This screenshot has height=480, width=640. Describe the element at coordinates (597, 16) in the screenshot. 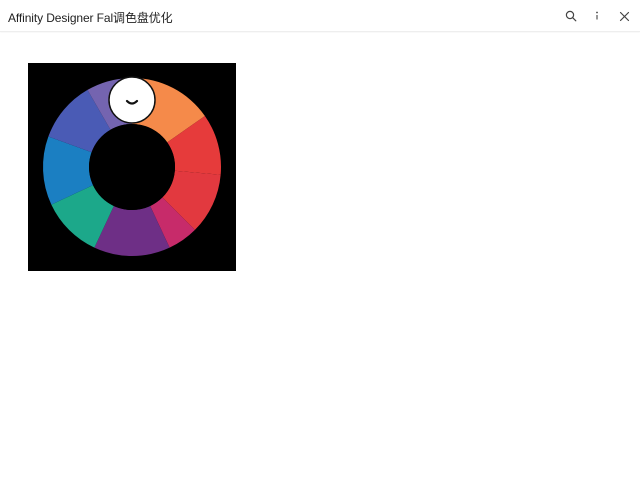

I see `info-icon` at that location.